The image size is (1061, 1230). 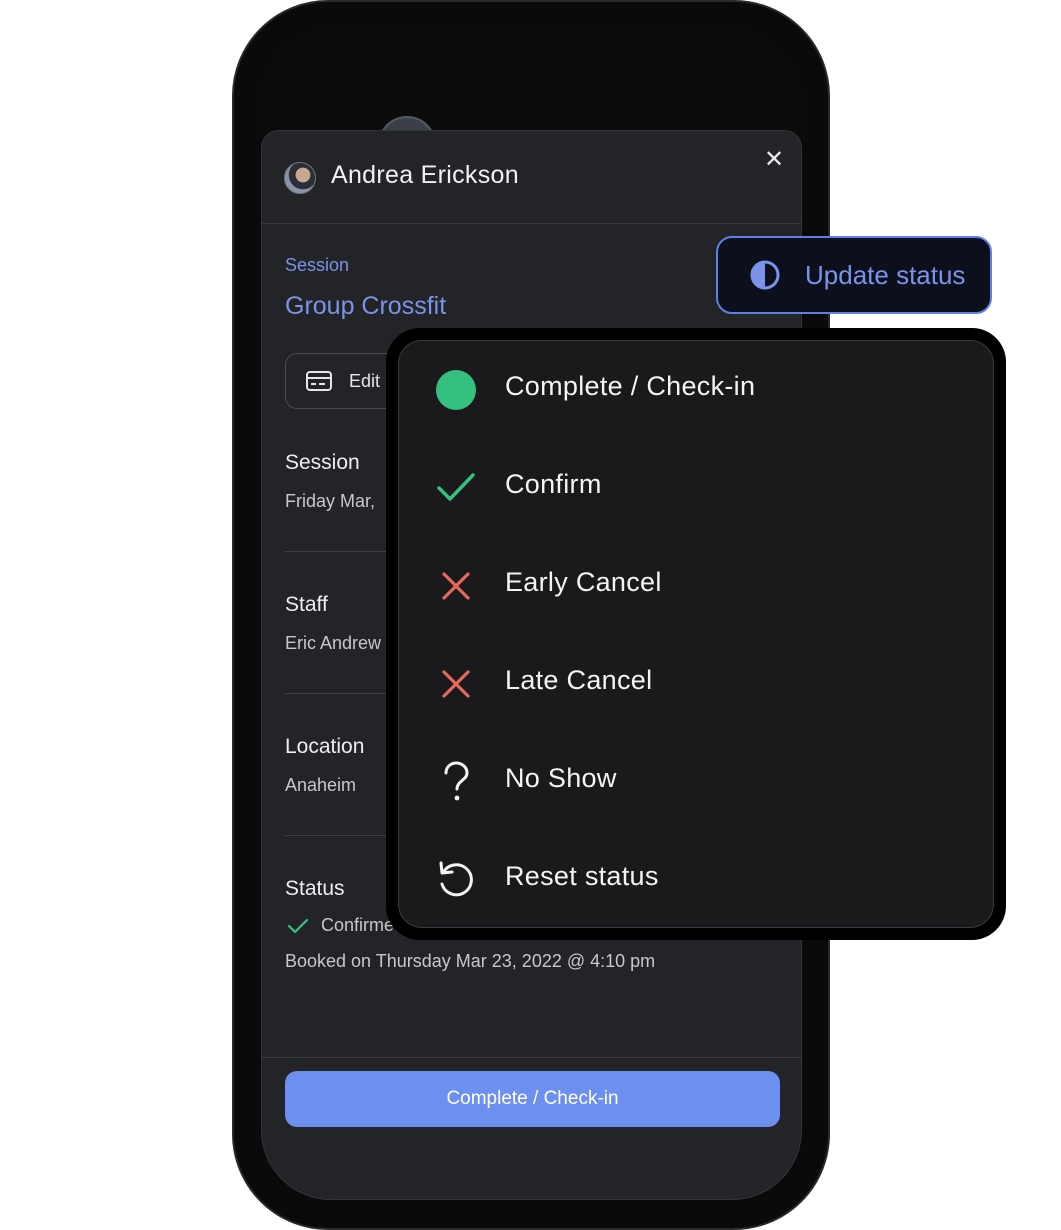 What do you see at coordinates (321, 785) in the screenshot?
I see `location-value: Anaheim` at bounding box center [321, 785].